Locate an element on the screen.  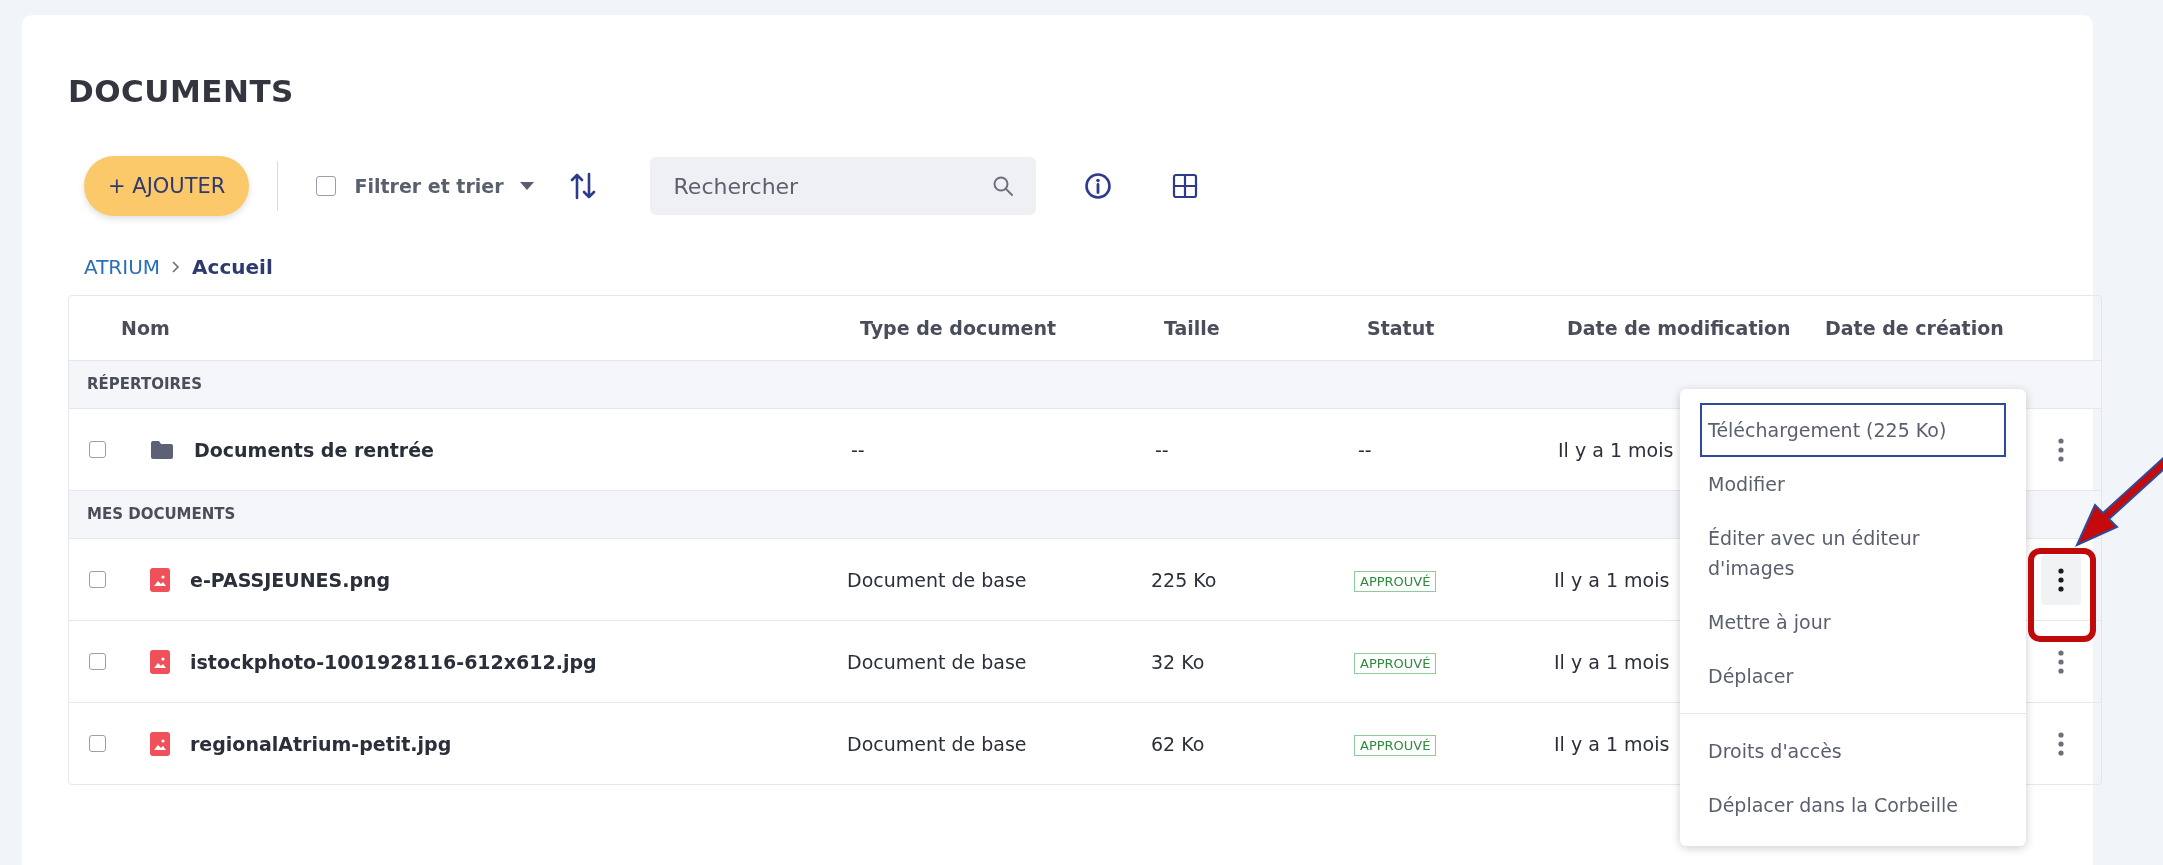
filter-sort-dropdown: Filtrer et trier is located at coordinates (444, 186).